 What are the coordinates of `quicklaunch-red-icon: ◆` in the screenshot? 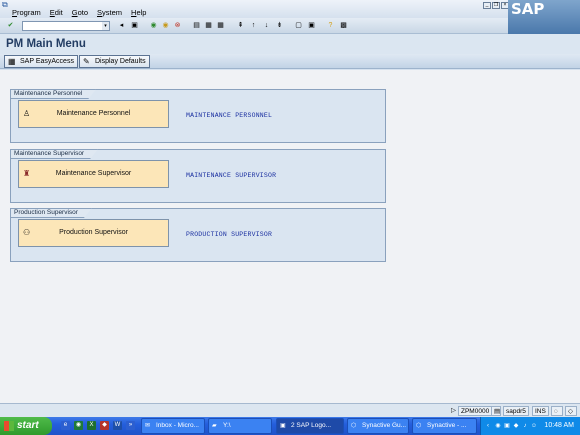 It's located at (104, 425).